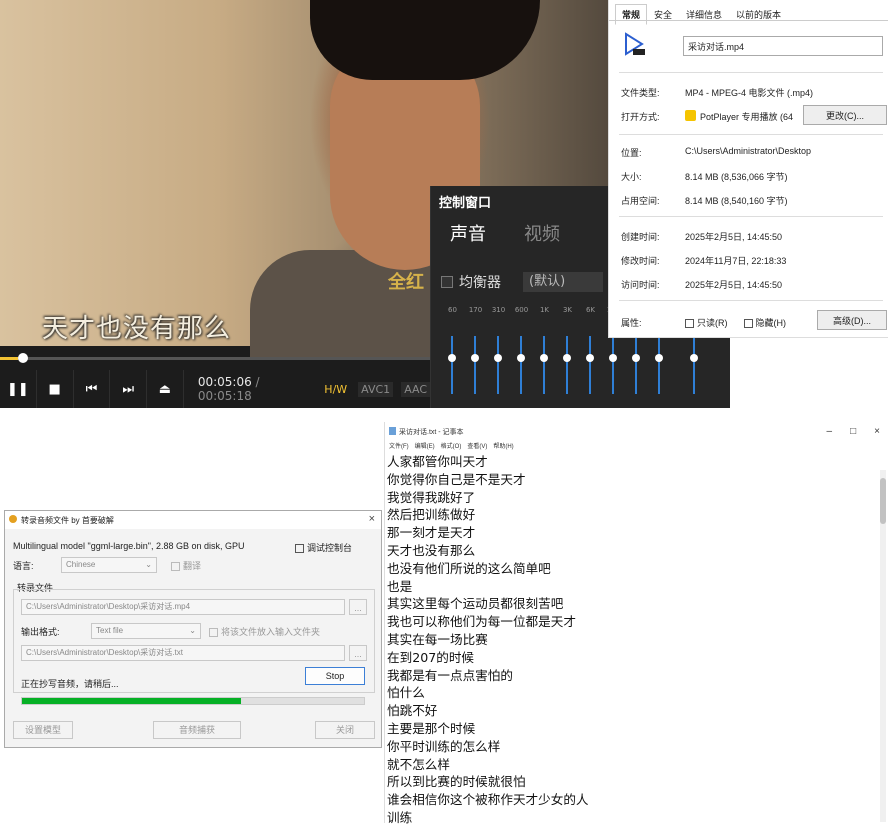 Image resolution: width=888 pixels, height=827 pixels. What do you see at coordinates (631, 177) in the screenshot?
I see `row-label: 大小:` at bounding box center [631, 177].